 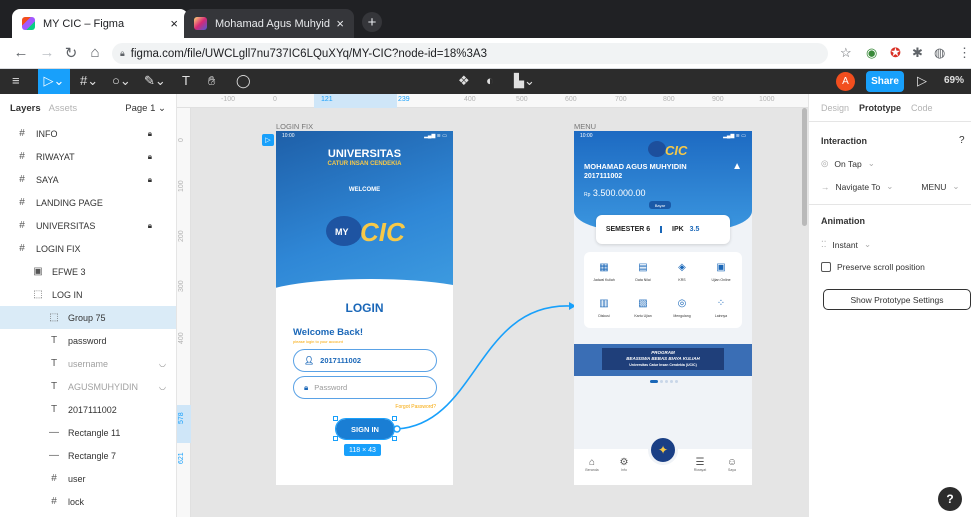 I want to click on menu-grid-item: ▣ Ujian Online, so click(x=721, y=271).